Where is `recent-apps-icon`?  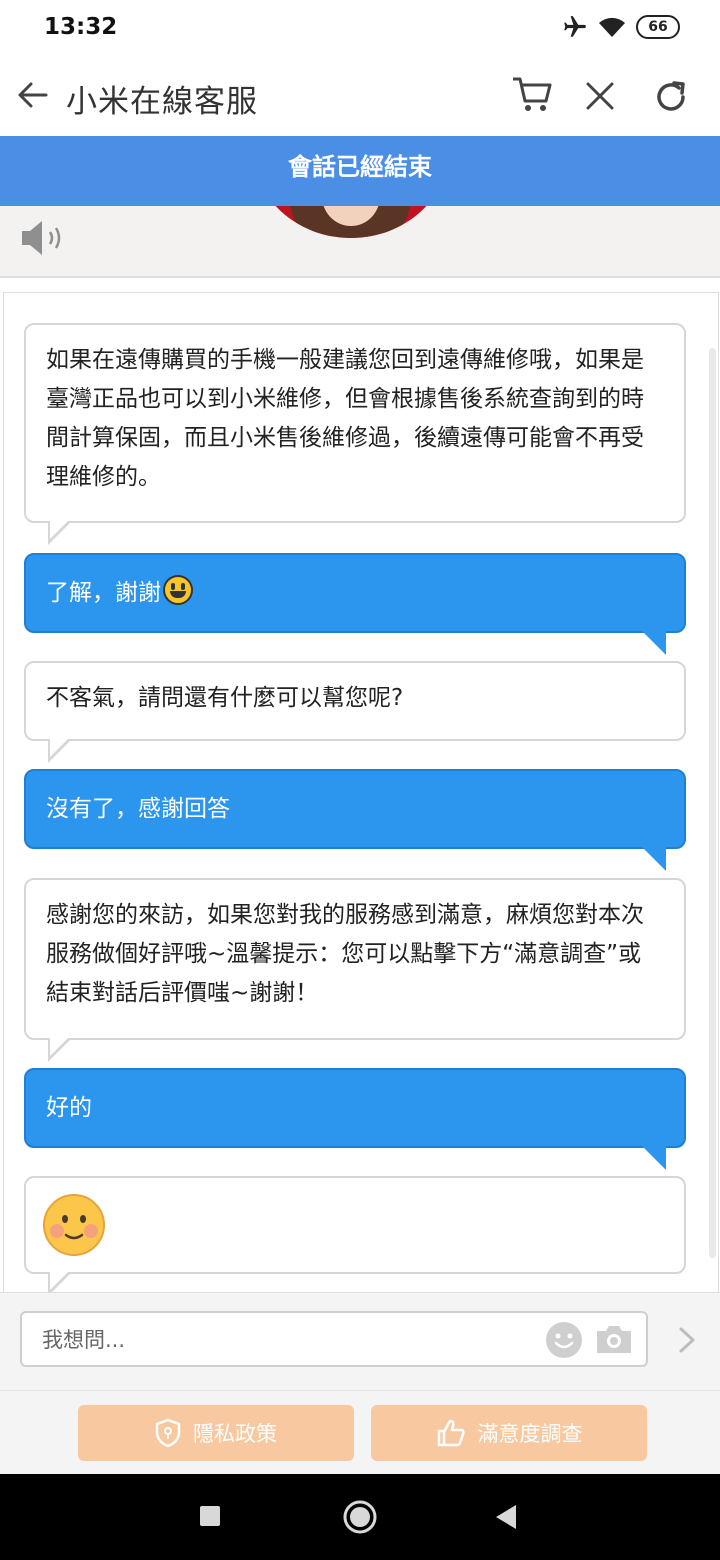 recent-apps-icon is located at coordinates (210, 1516).